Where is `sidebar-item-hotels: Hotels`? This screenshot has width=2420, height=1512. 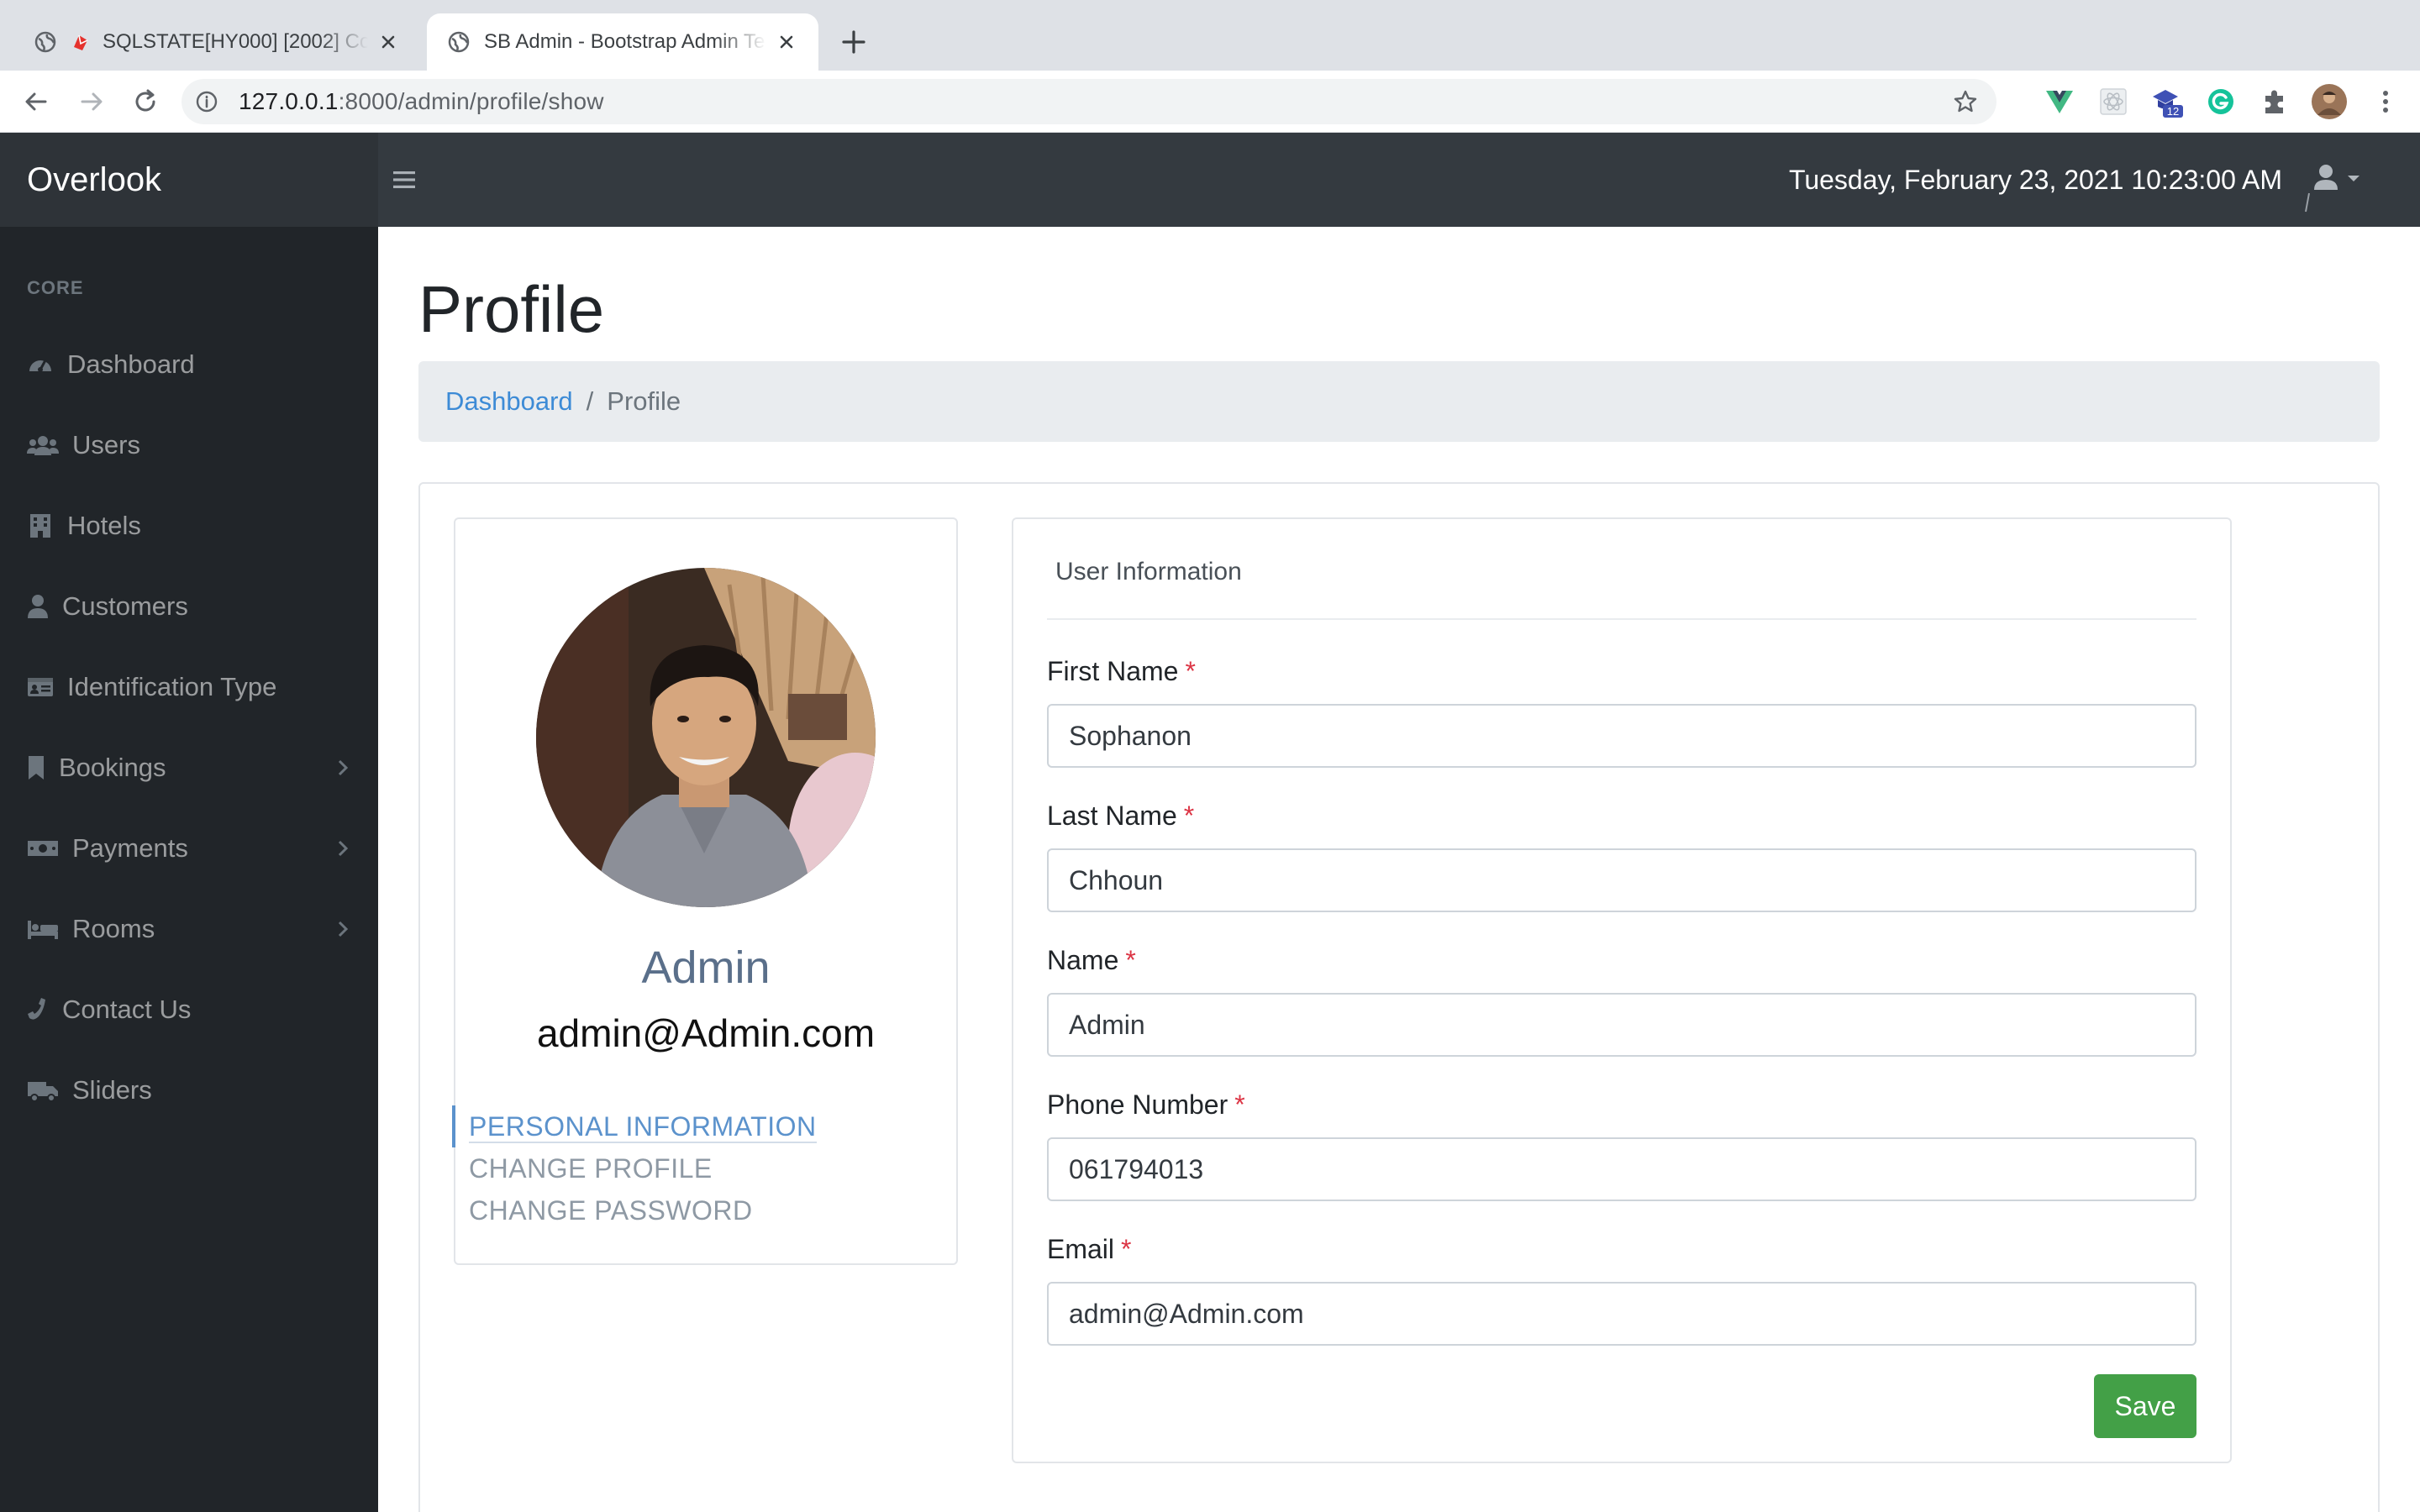 sidebar-item-hotels: Hotels is located at coordinates (189, 526).